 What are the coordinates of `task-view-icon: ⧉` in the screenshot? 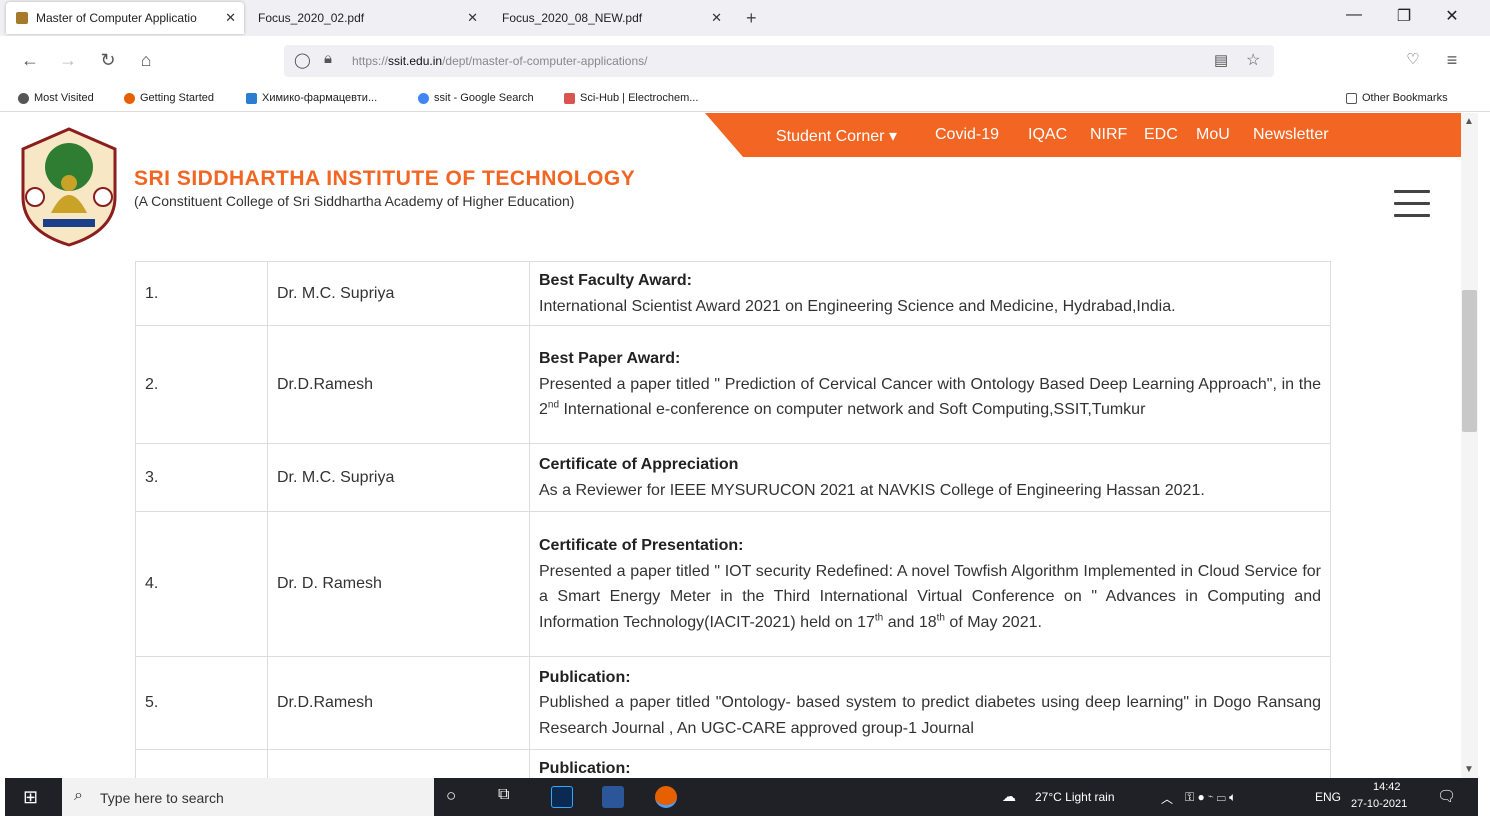 It's located at (503, 795).